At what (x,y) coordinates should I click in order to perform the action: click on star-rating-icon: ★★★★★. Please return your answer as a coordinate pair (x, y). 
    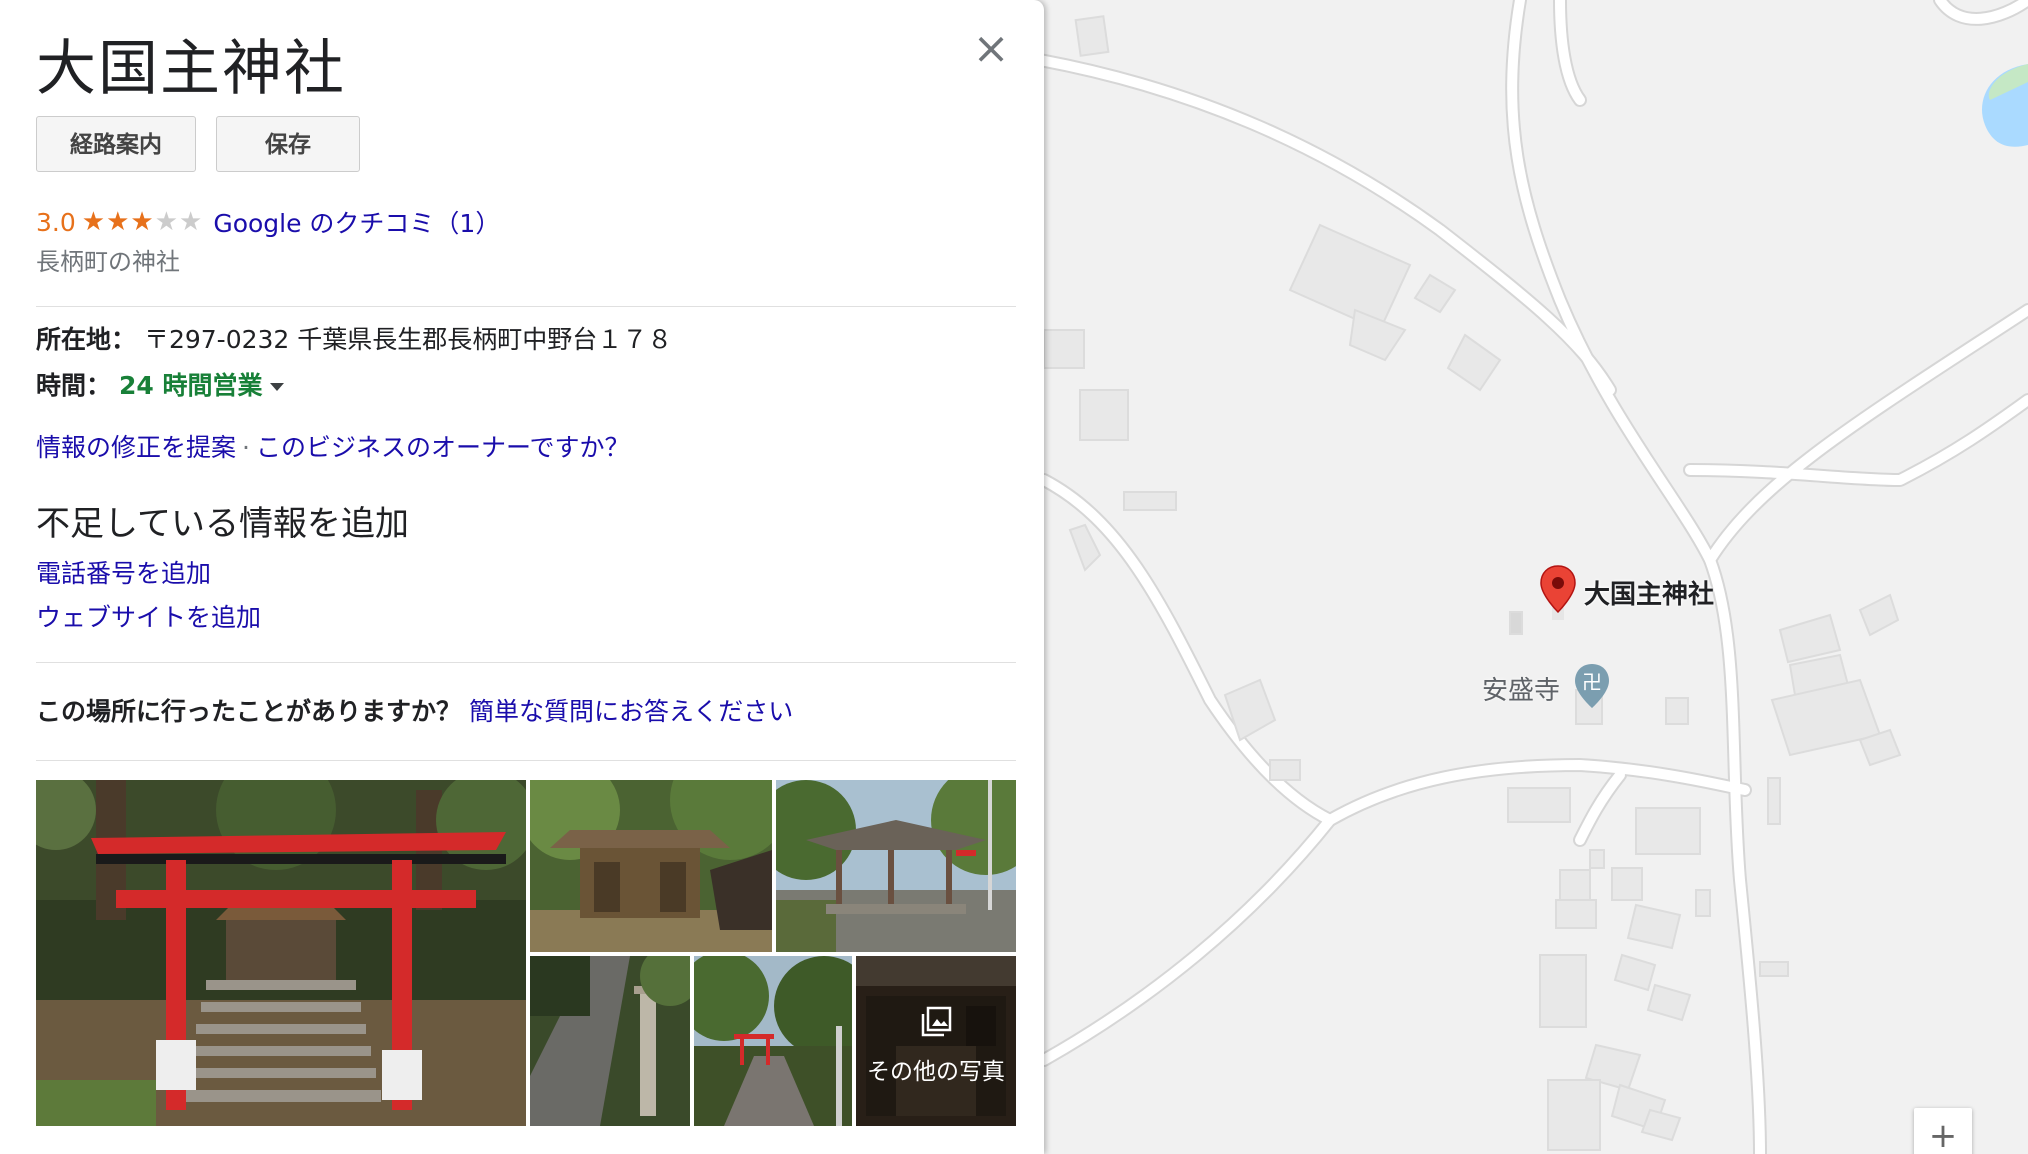
    Looking at the image, I should click on (143, 222).